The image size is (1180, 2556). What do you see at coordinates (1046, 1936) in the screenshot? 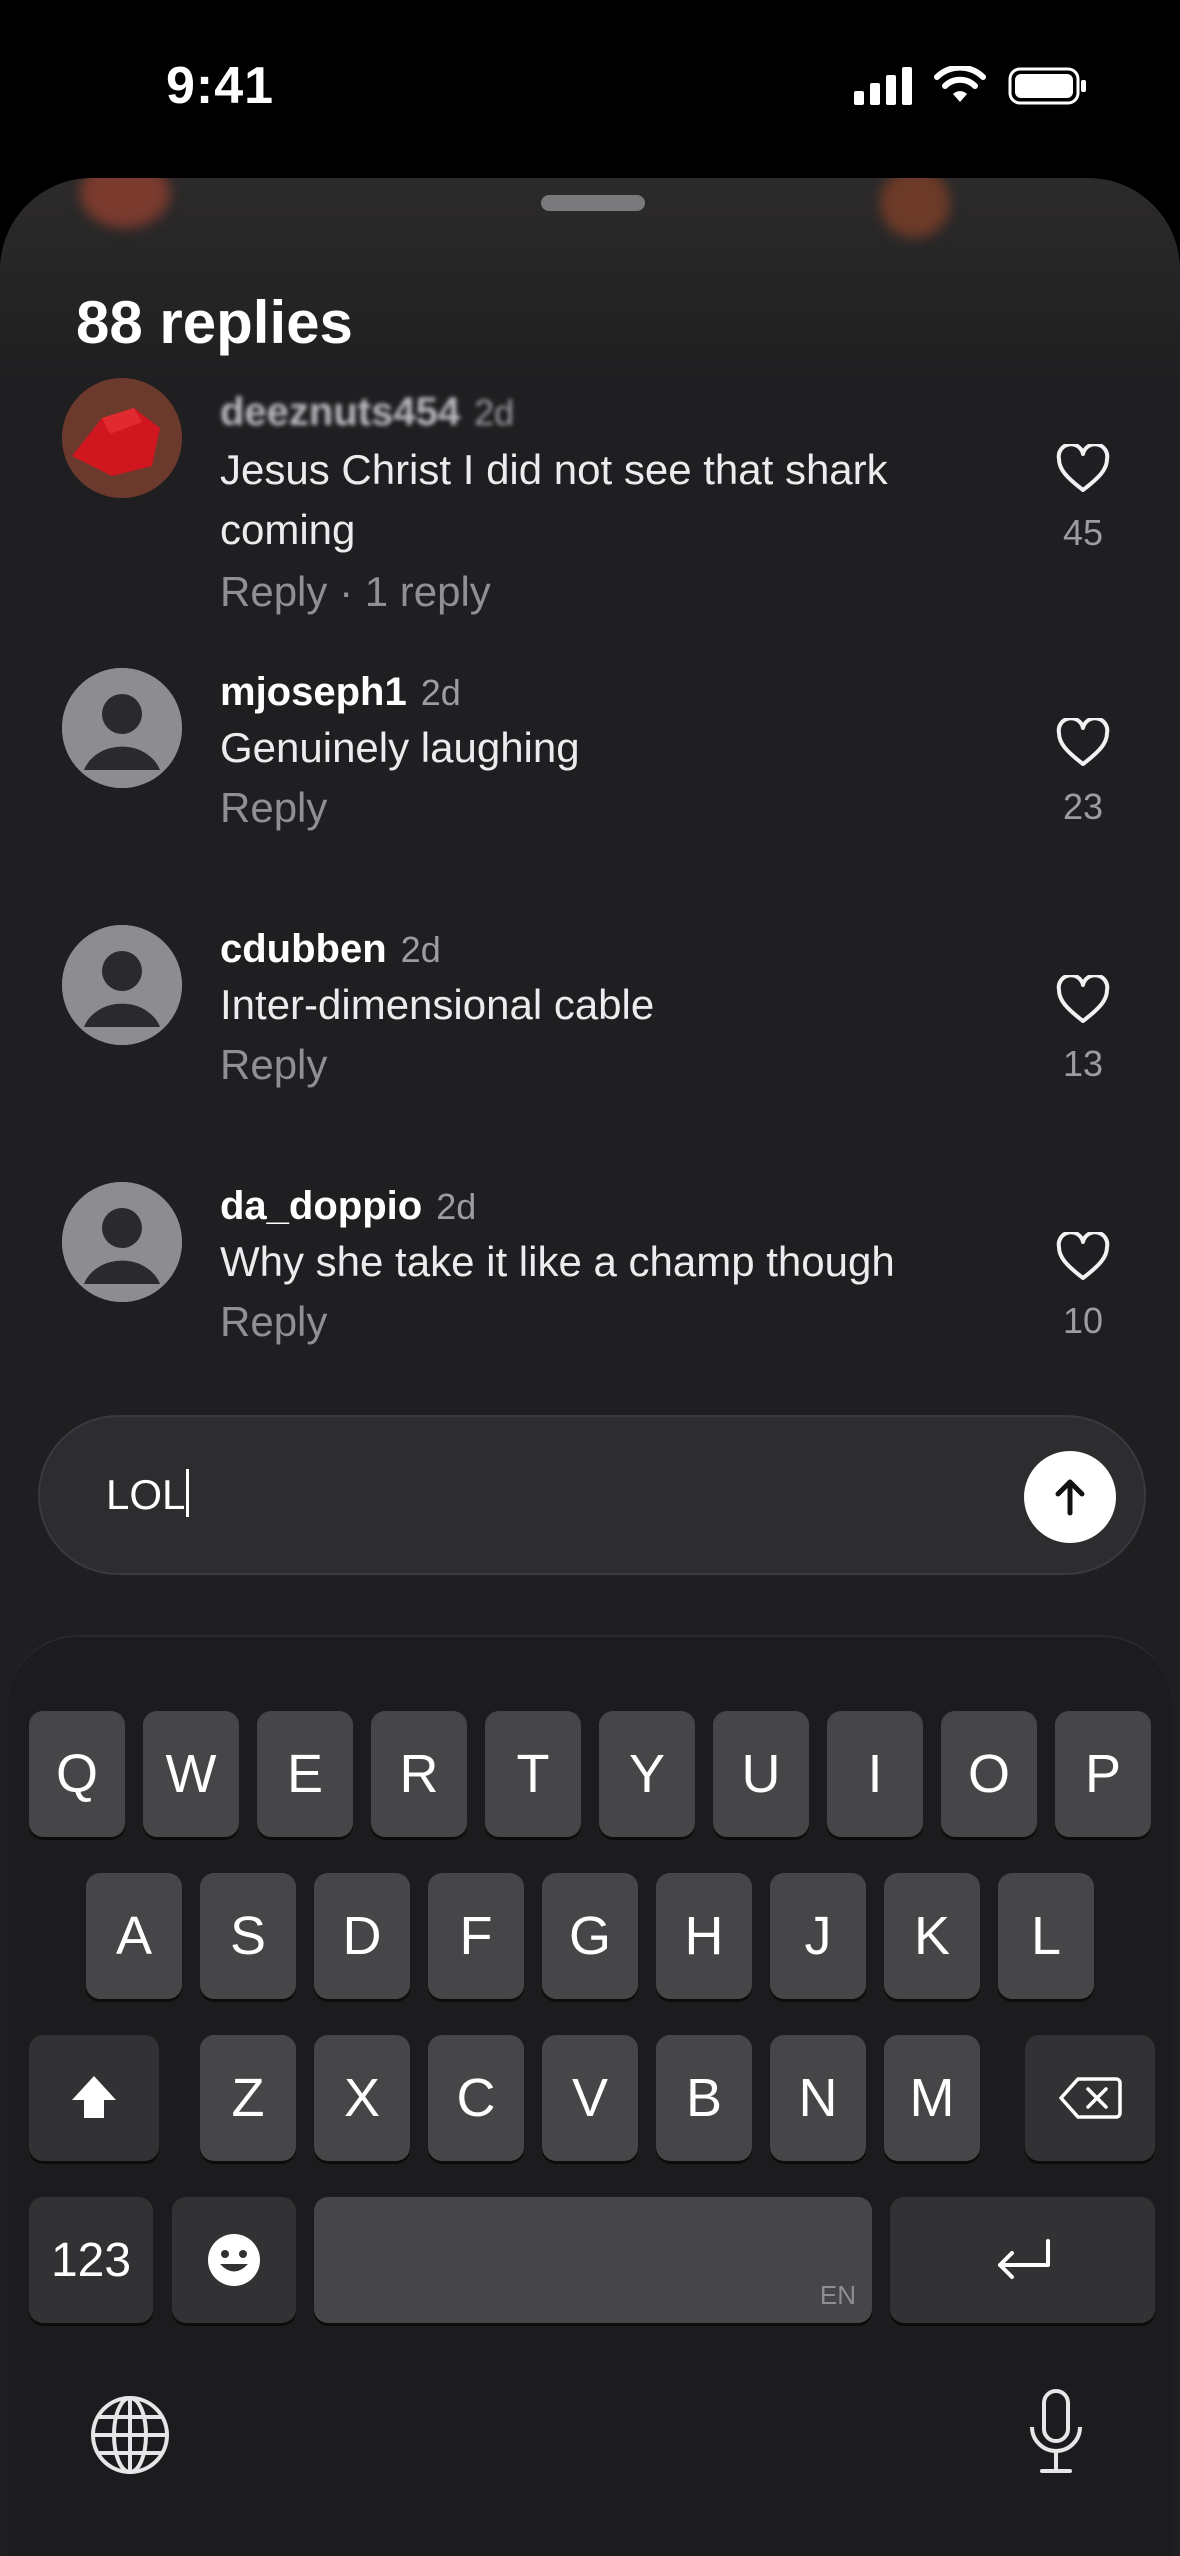
I see `key-l: L` at bounding box center [1046, 1936].